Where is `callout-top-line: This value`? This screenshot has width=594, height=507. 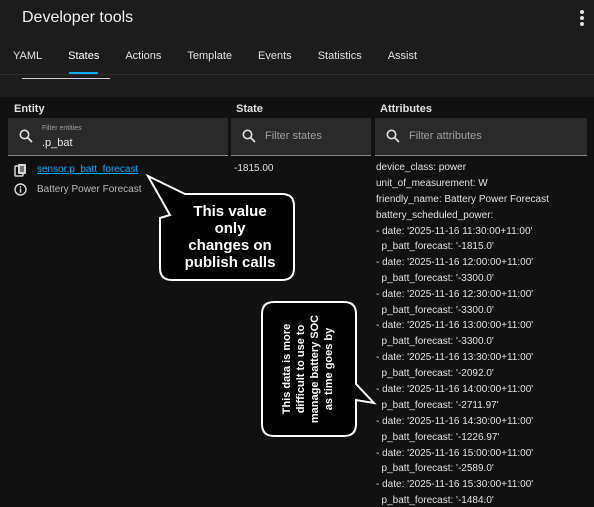 callout-top-line: This value is located at coordinates (229, 211).